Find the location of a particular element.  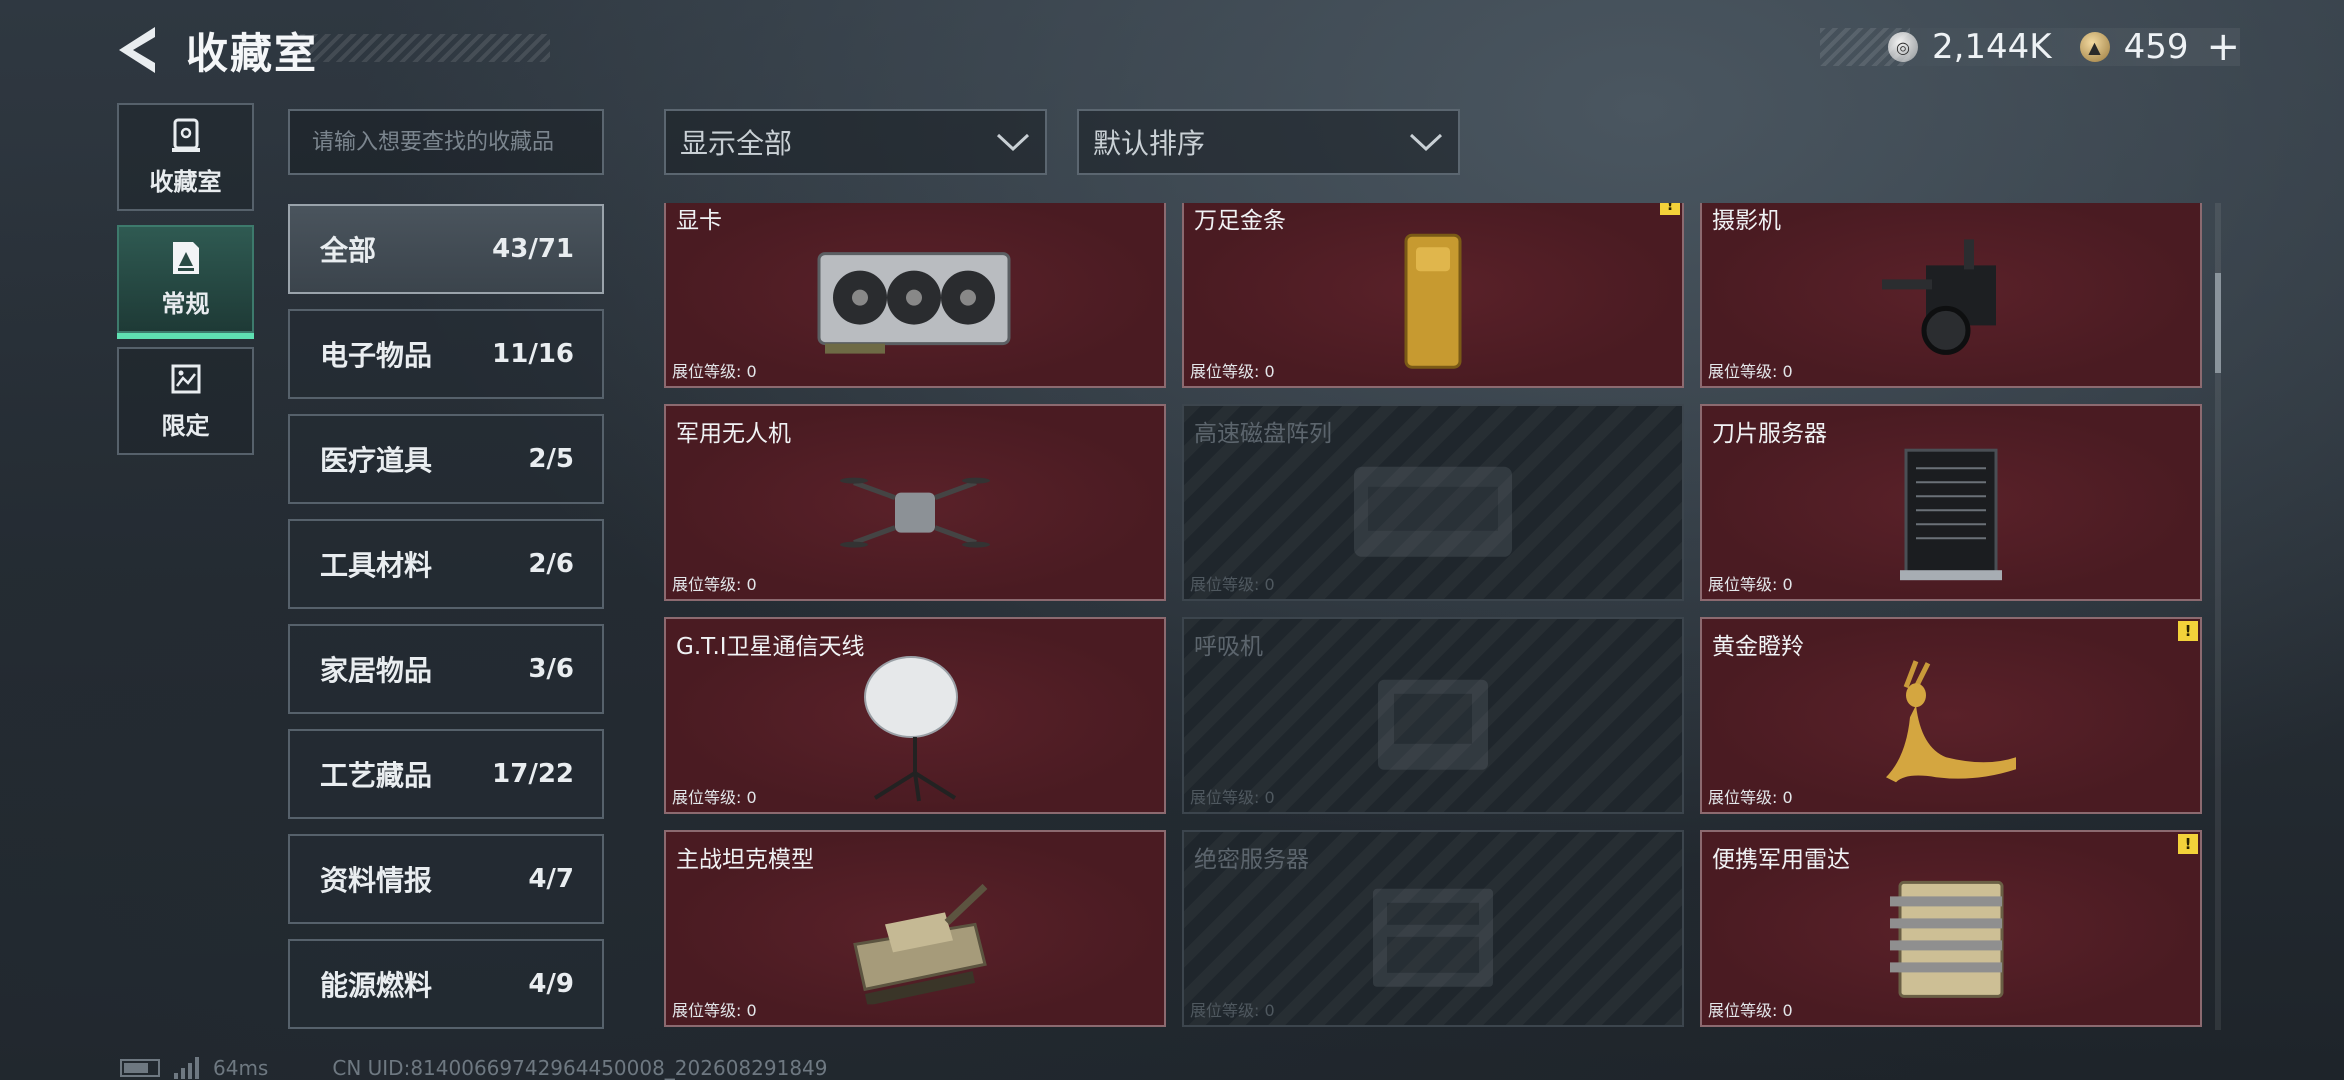

portable-radar-icon is located at coordinates (1947, 939).